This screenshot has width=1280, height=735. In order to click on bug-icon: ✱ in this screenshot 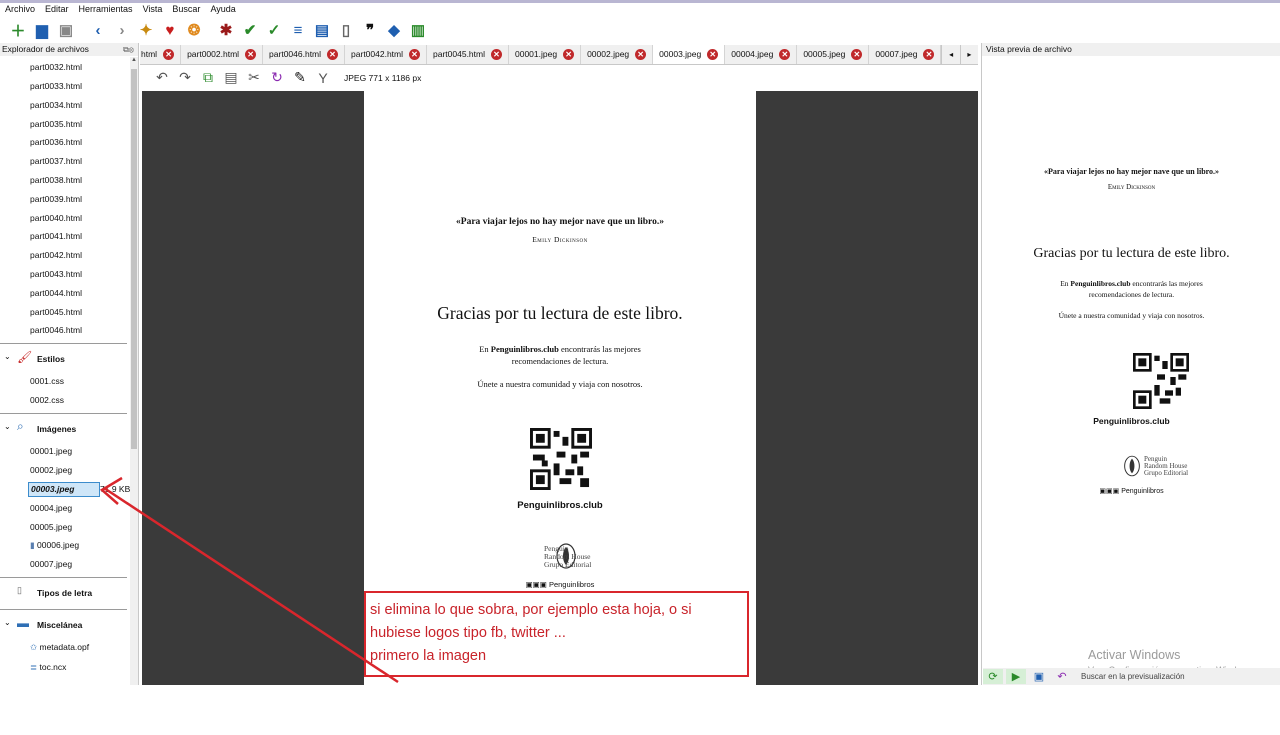, I will do `click(226, 30)`.